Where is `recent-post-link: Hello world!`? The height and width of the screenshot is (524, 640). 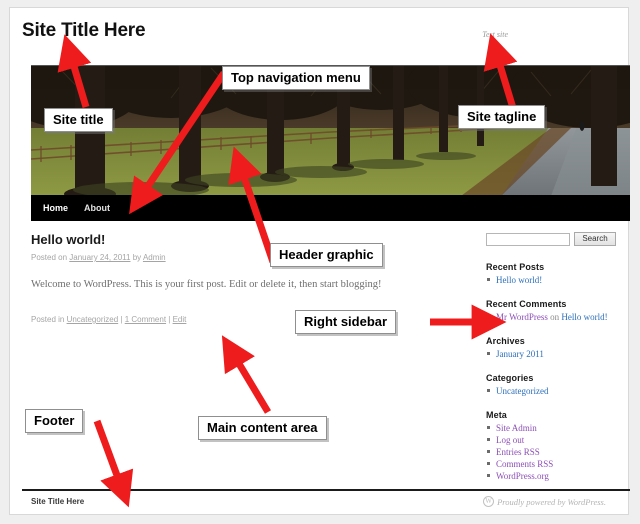
recent-post-link: Hello world! is located at coordinates (519, 280).